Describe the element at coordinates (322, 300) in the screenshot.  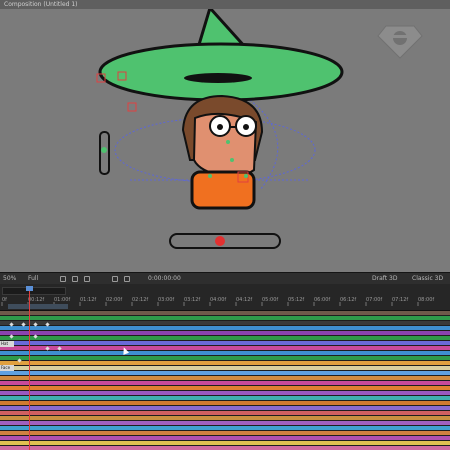
I see `ruler-label: 06:00f` at that location.